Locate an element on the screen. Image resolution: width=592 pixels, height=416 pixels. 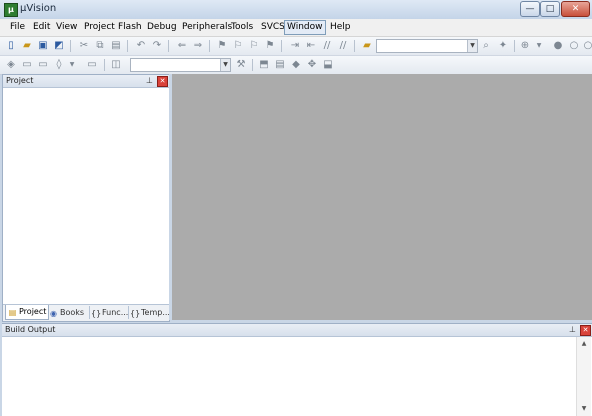
target-select: ▼ is located at coordinates (180, 65).